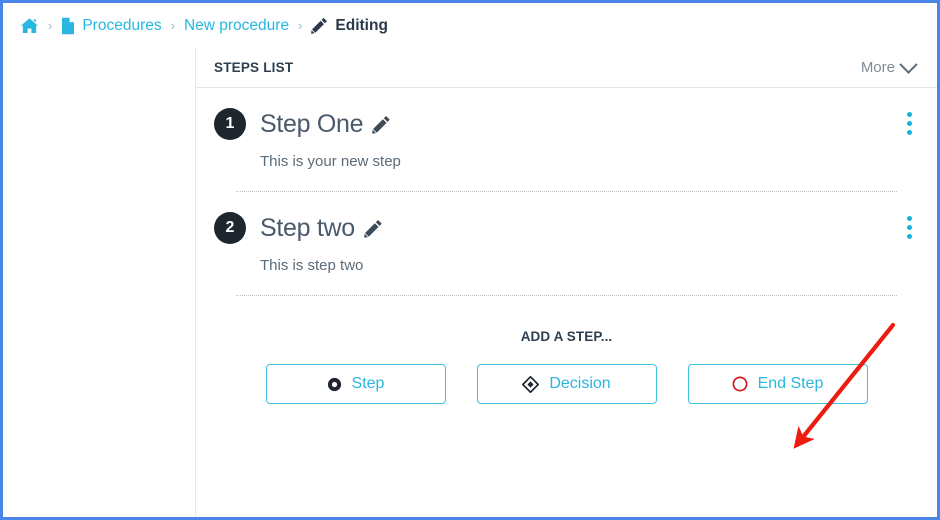 This screenshot has height=520, width=940. I want to click on add-step-buttons: Step Decision End Step, so click(566, 384).